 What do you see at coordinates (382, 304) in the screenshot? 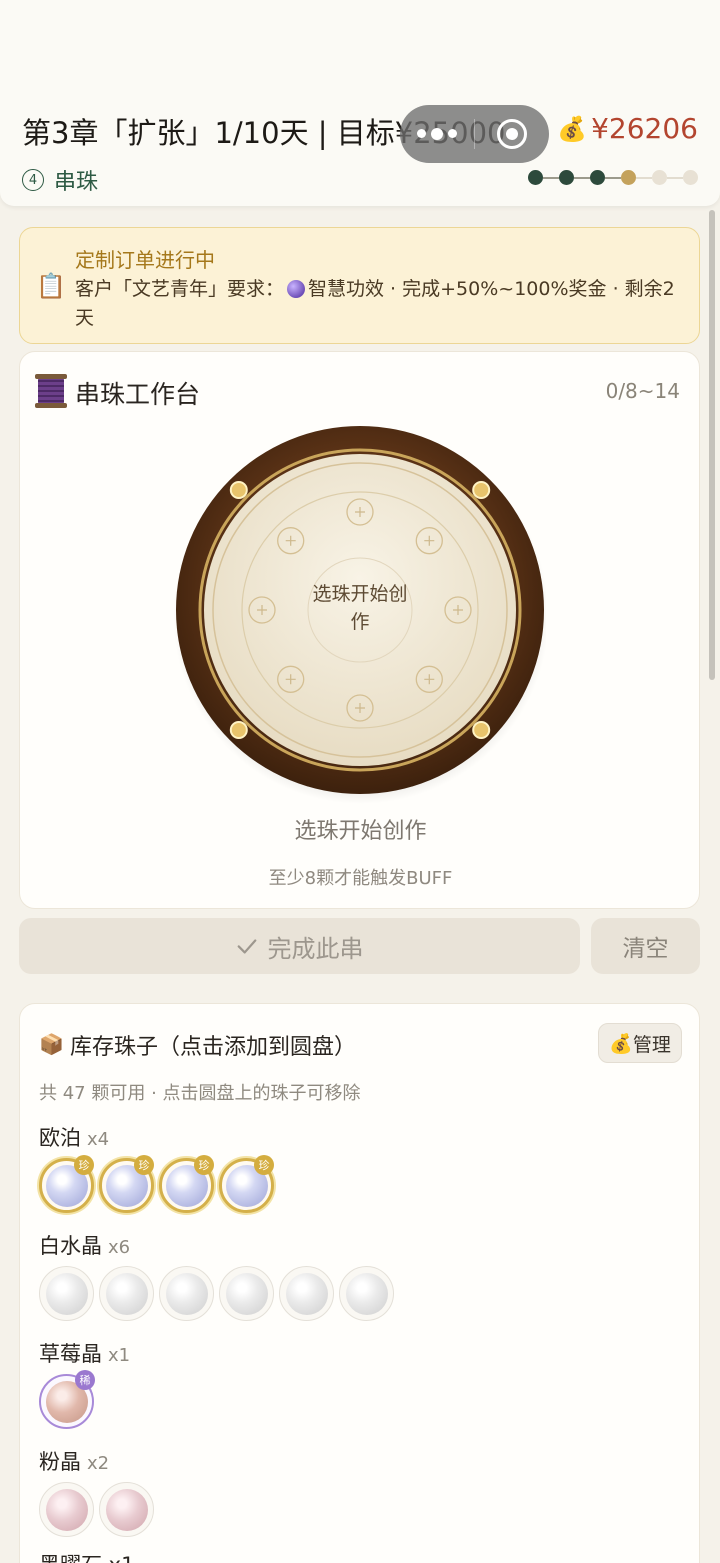
I see `order-description: 客户「文艺青年」要求： 智慧功效 · 完成+50%~100%奖金 · 剩余2天` at bounding box center [382, 304].